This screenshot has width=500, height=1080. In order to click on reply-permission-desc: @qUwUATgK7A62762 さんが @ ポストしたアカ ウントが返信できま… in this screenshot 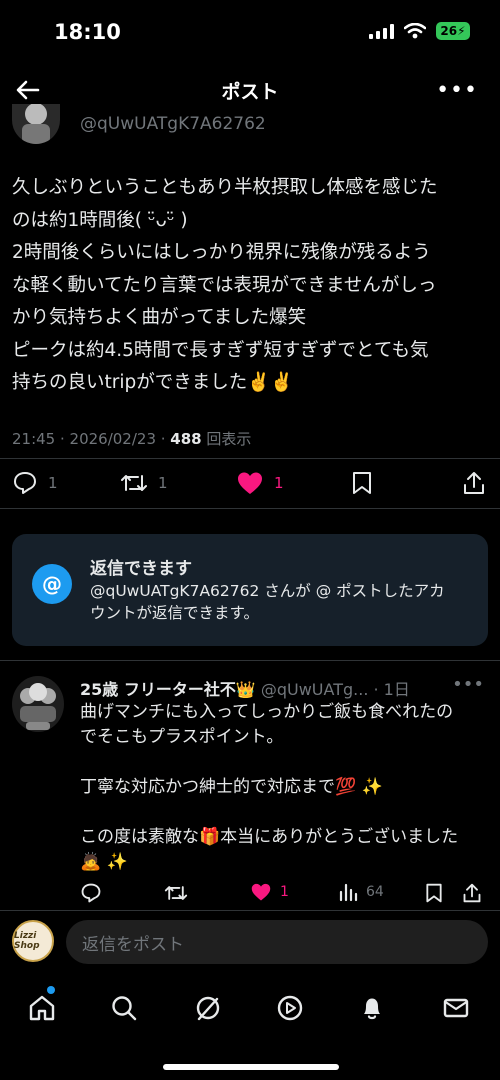, I will do `click(282, 602)`.